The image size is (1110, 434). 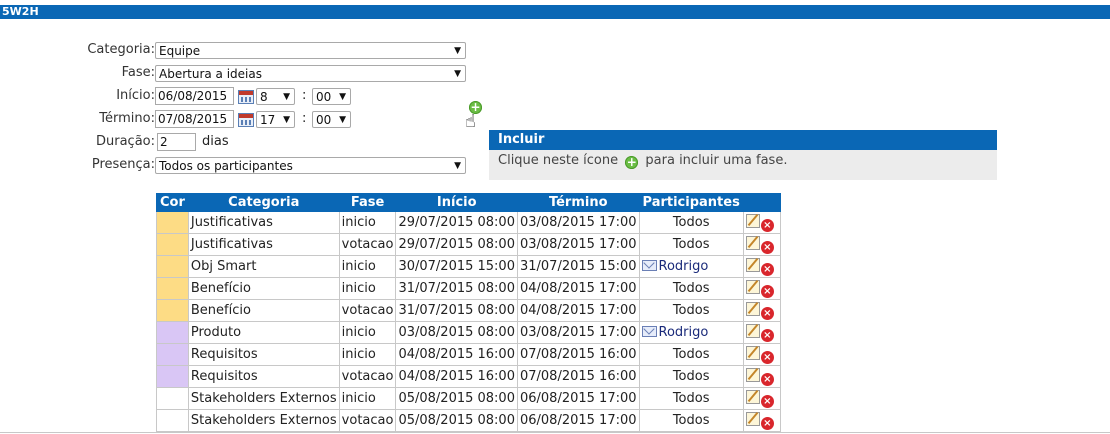 What do you see at coordinates (310, 165) in the screenshot?
I see `presenca-select: Todos os participantes ▼` at bounding box center [310, 165].